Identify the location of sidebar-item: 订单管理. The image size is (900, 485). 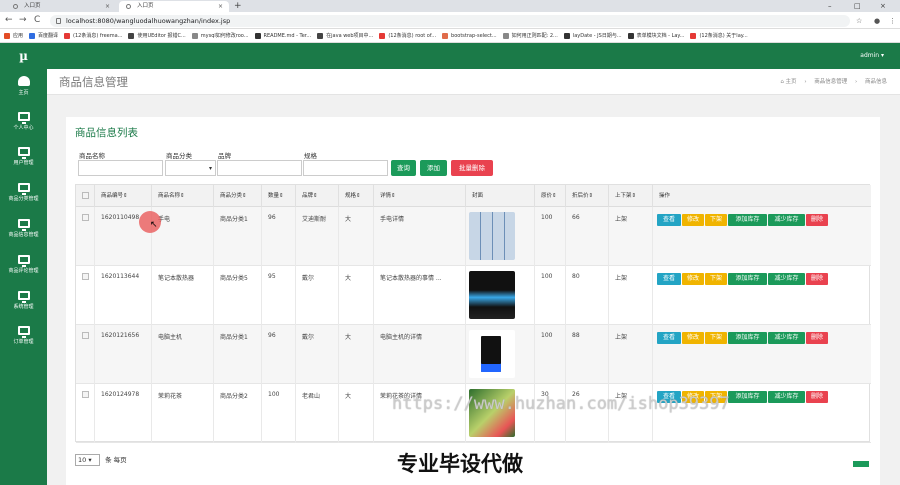
(23, 335).